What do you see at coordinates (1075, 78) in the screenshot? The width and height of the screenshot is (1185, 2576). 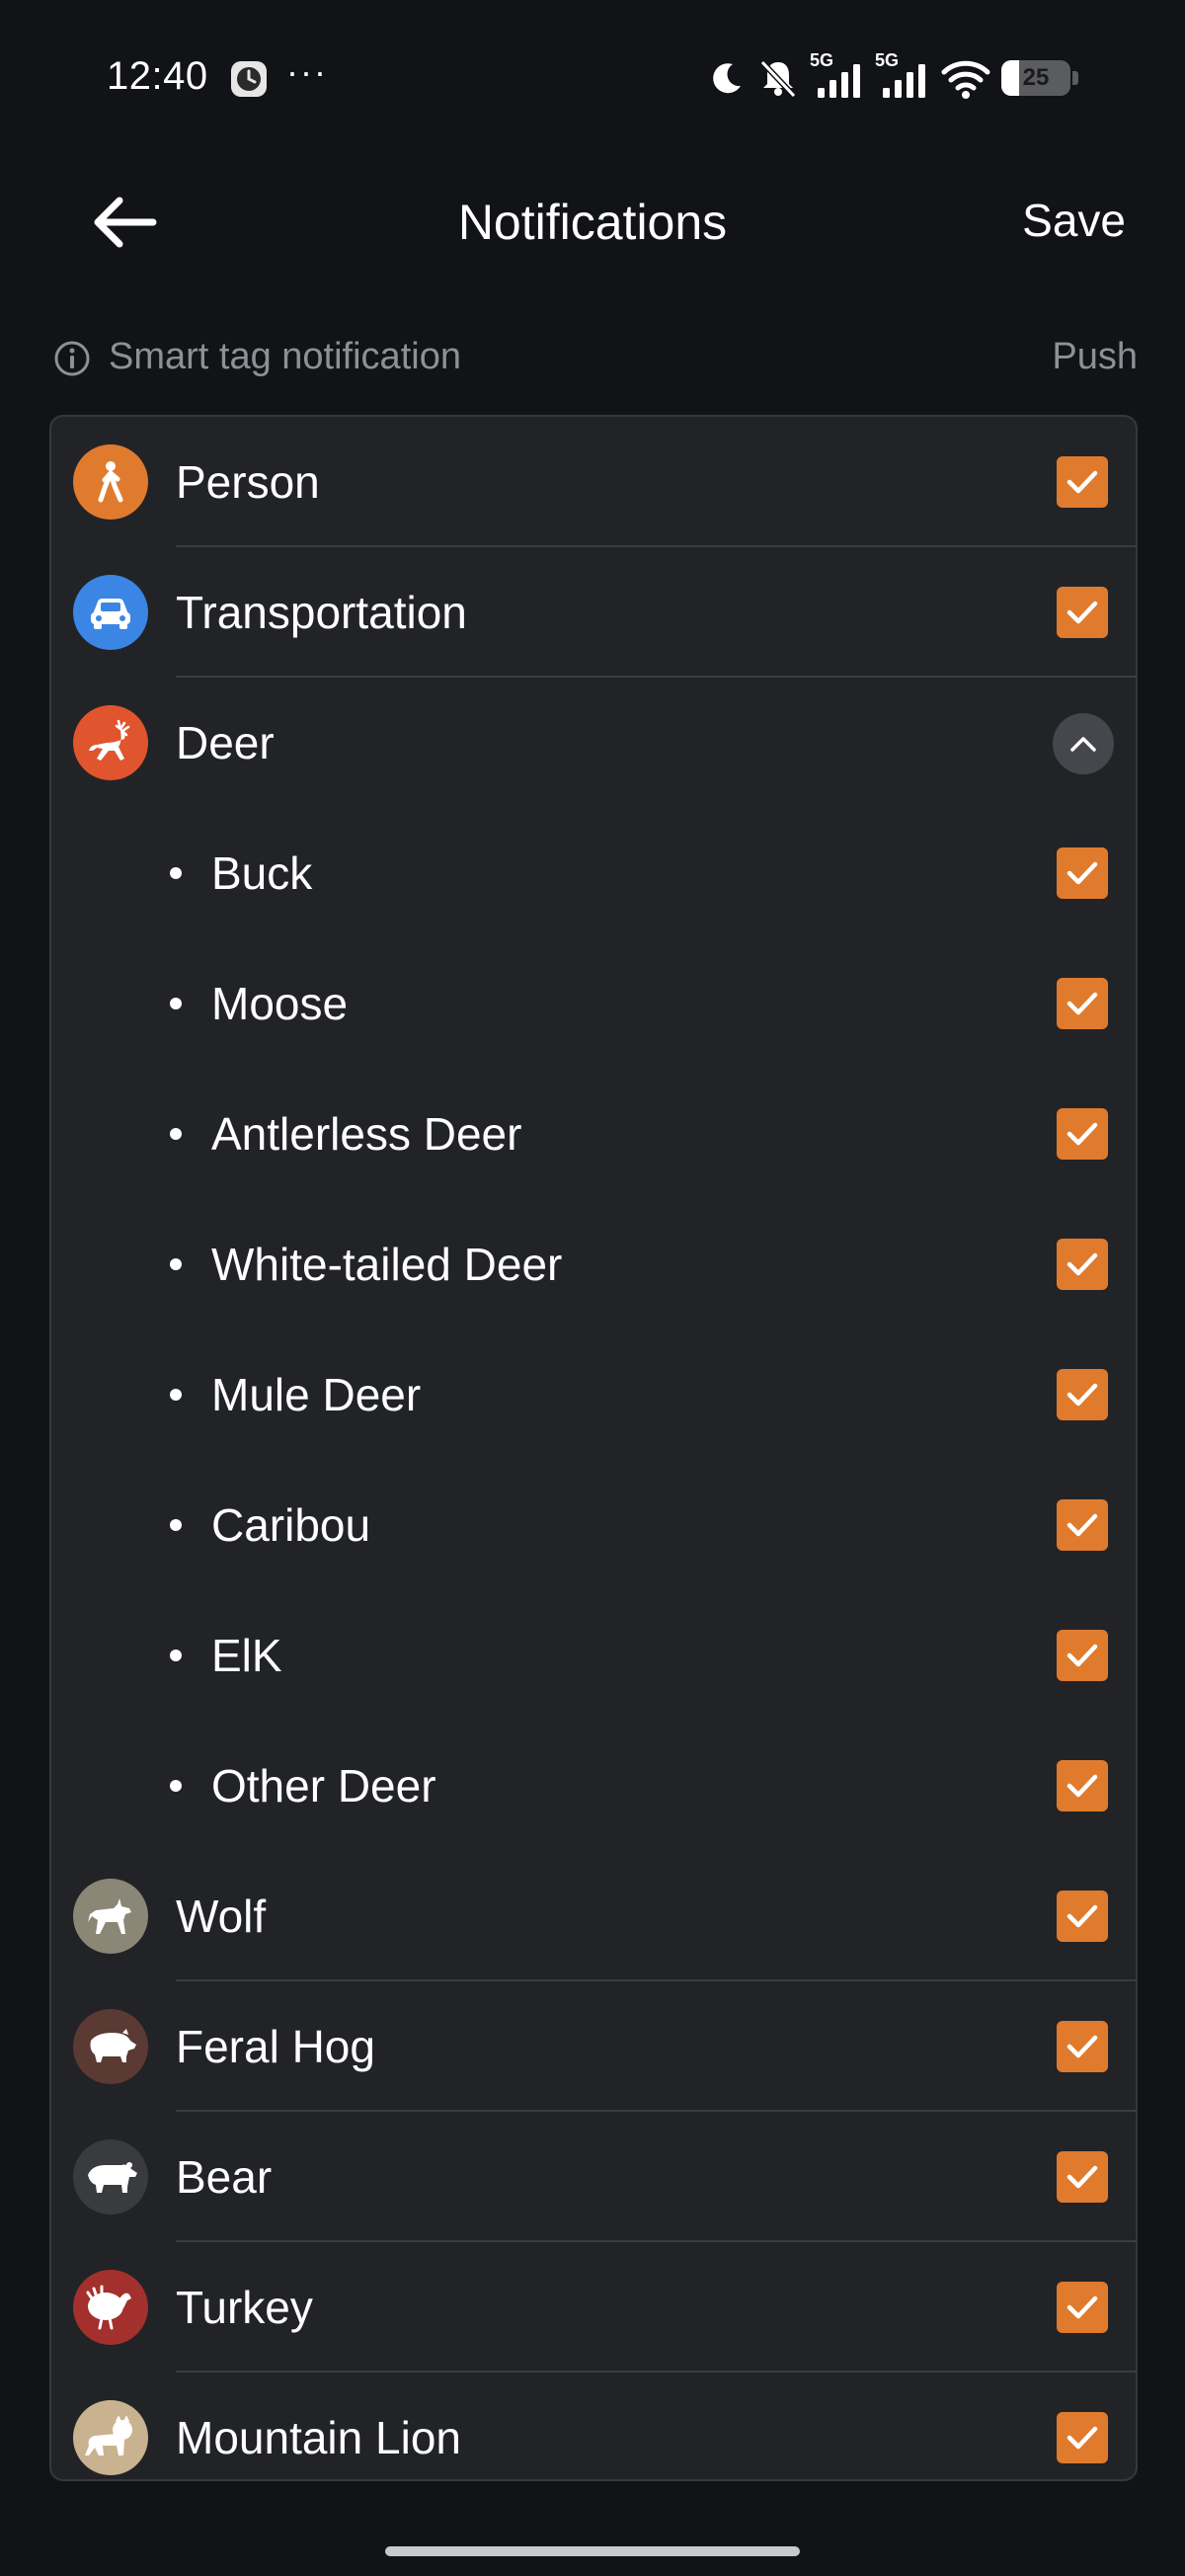 I see `battery-cap` at bounding box center [1075, 78].